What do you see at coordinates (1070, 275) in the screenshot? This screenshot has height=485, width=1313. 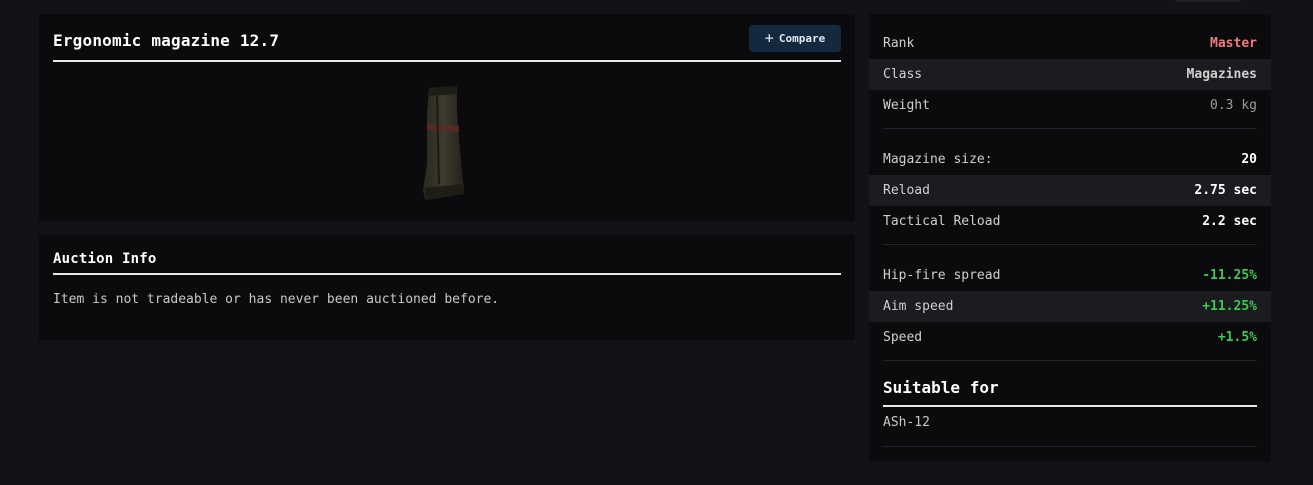 I see `stat-row-hip-fire-spread: Hip-fire spread -11.25%` at bounding box center [1070, 275].